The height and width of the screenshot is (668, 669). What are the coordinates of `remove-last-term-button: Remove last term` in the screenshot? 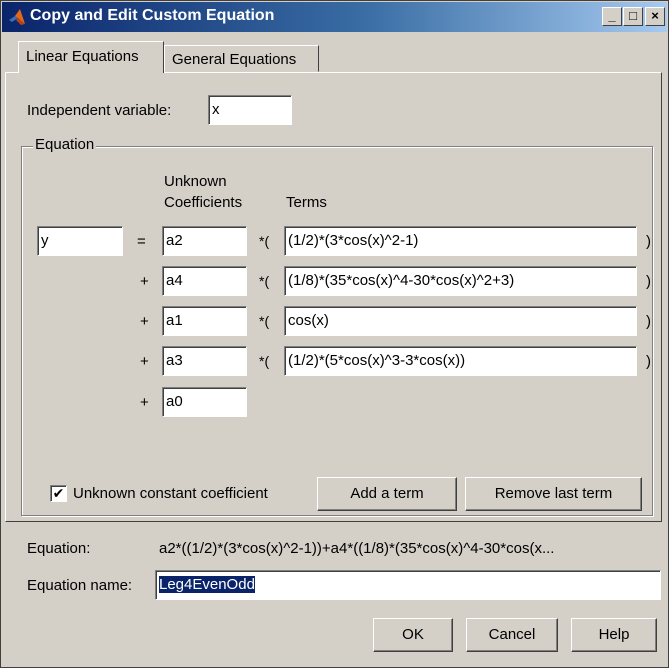 It's located at (553, 494).